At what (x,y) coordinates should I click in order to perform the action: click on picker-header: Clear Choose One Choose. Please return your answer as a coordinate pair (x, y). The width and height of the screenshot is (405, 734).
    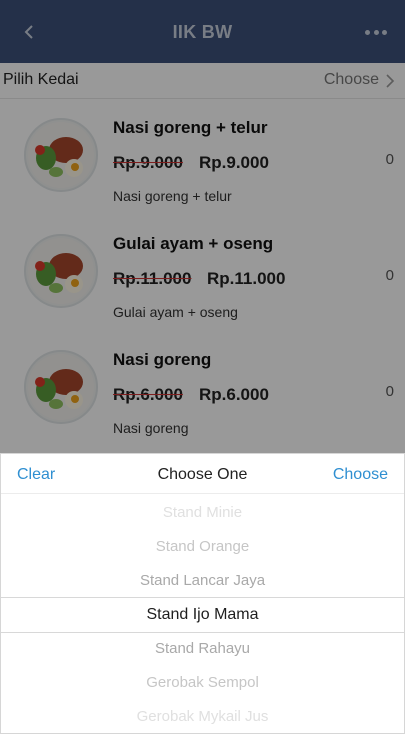
    Looking at the image, I should click on (202, 474).